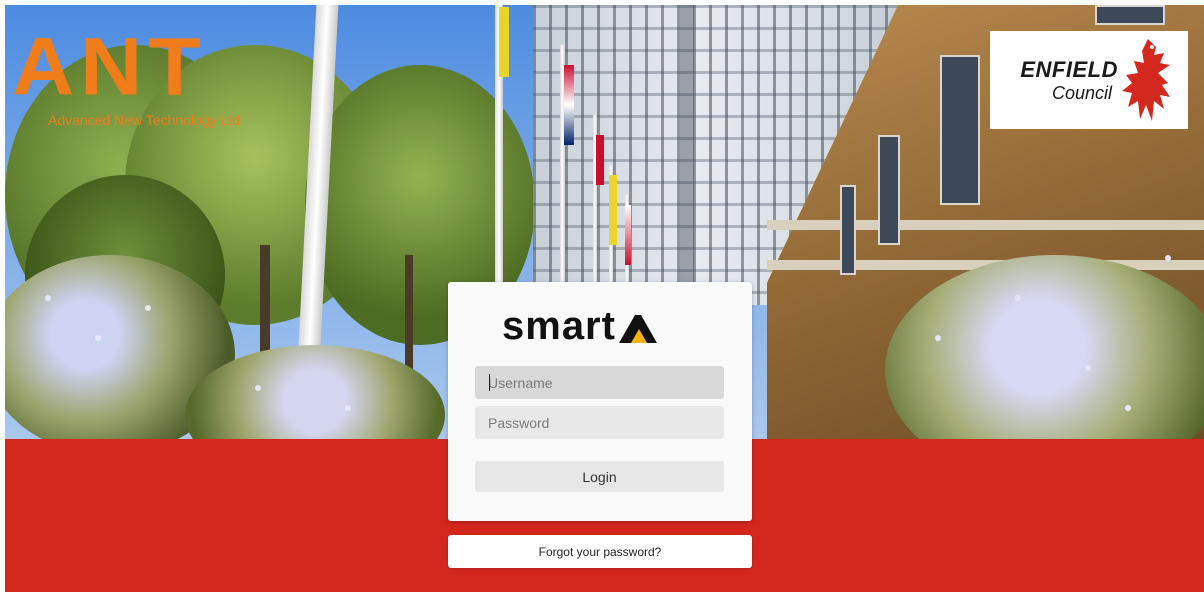 This screenshot has height=592, width=1204. What do you see at coordinates (109, 67) in the screenshot?
I see `ant-logo-text: ANT` at bounding box center [109, 67].